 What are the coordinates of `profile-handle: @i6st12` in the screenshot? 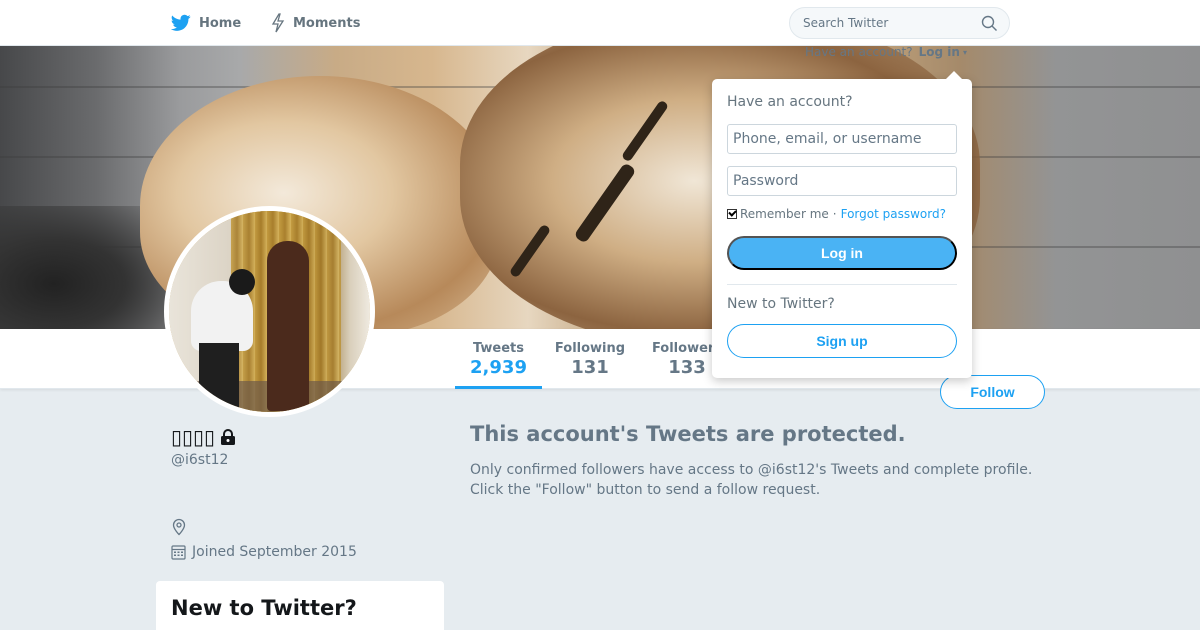 It's located at (199, 460).